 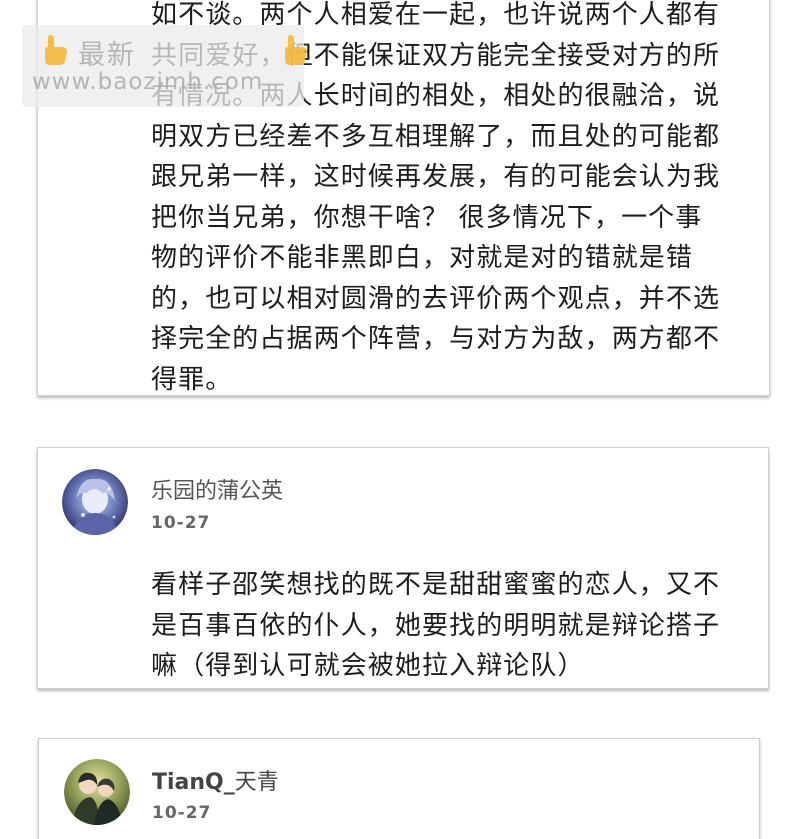 What do you see at coordinates (107, 55) in the screenshot?
I see `watermark-title: 最新` at bounding box center [107, 55].